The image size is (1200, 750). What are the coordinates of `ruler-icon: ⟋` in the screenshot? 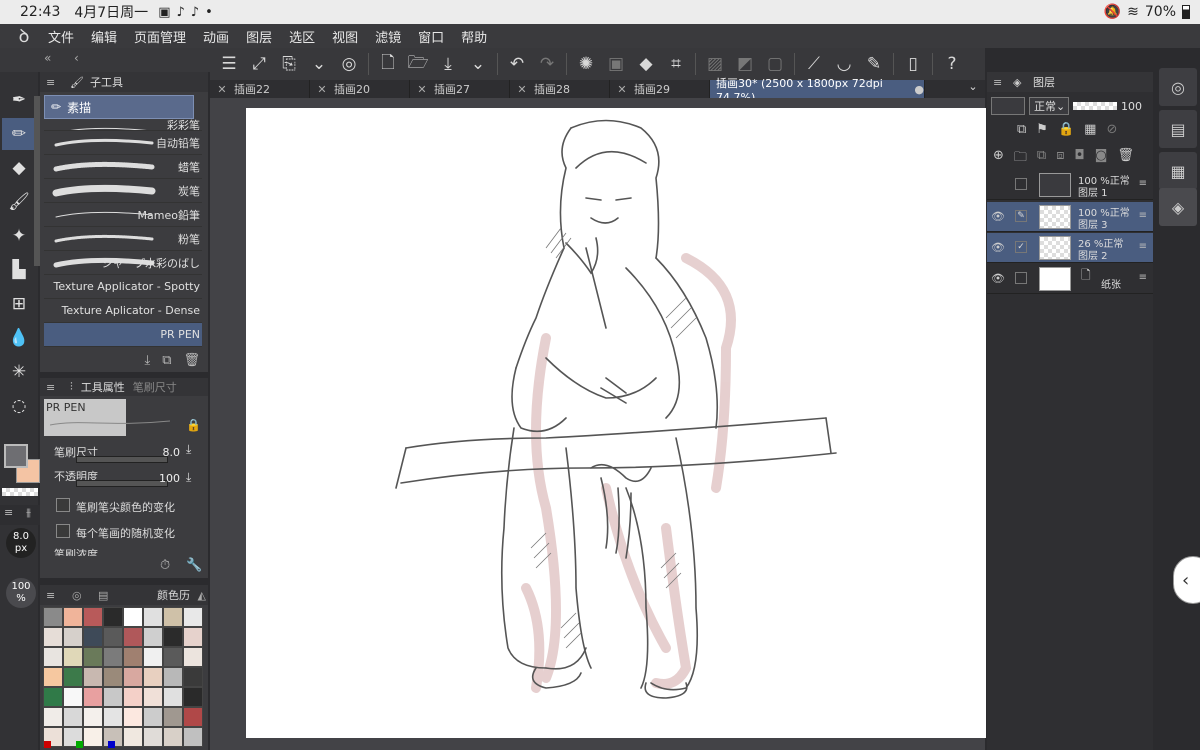 It's located at (814, 64).